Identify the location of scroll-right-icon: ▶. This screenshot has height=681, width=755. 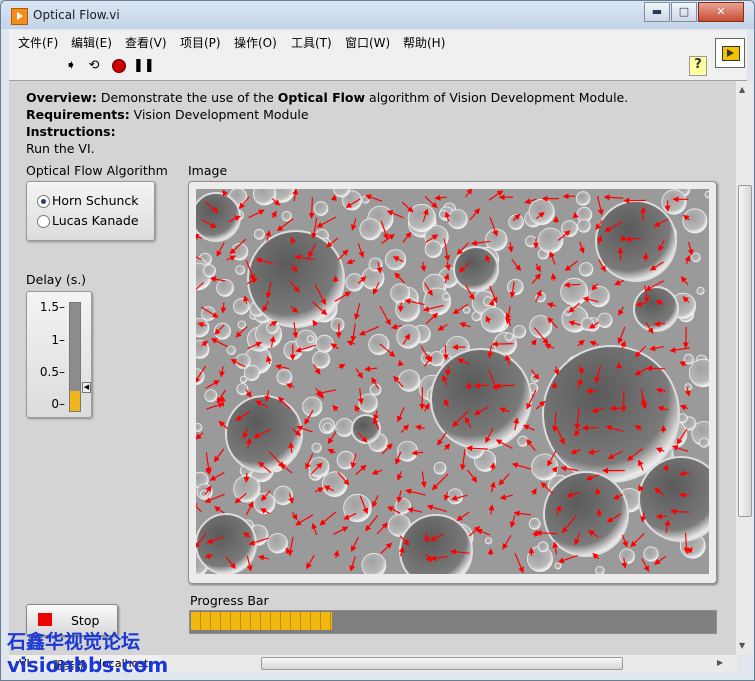
(720, 662).